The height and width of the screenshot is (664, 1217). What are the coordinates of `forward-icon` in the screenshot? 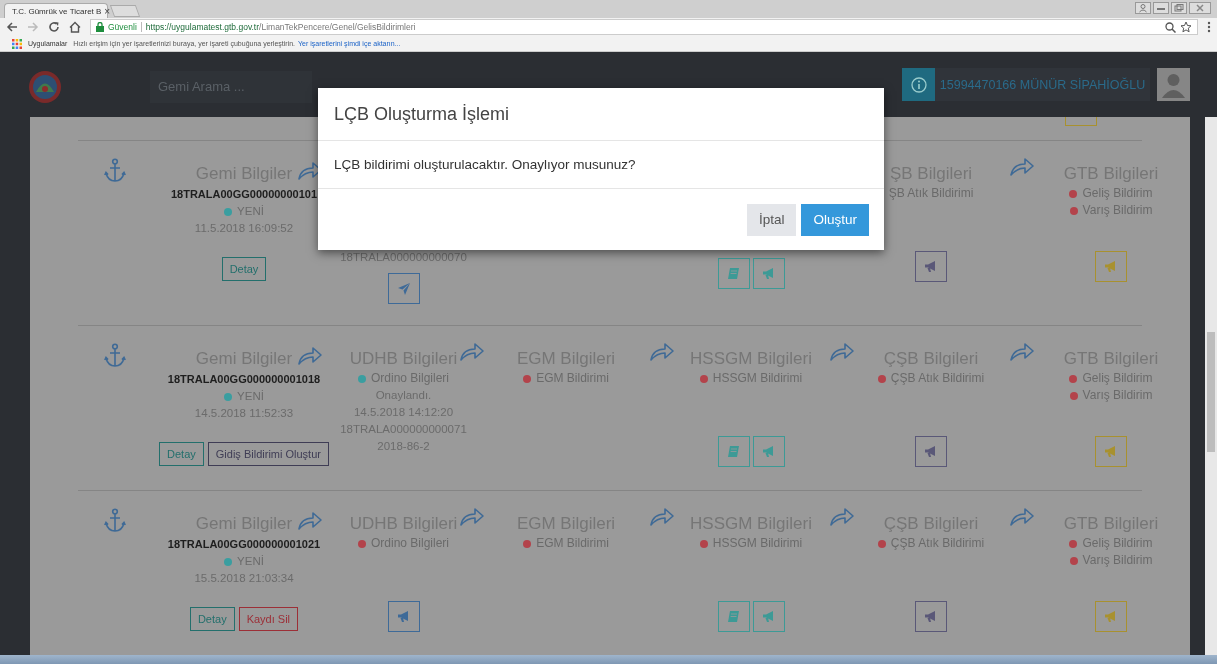 It's located at (33, 27).